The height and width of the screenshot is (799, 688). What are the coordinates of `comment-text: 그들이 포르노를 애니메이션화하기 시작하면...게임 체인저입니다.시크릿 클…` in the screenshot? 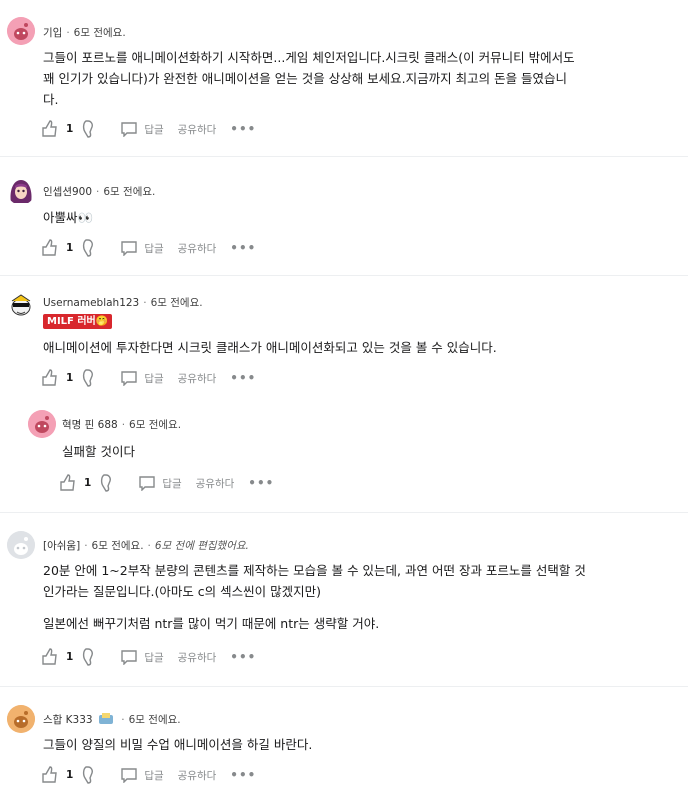 It's located at (309, 57).